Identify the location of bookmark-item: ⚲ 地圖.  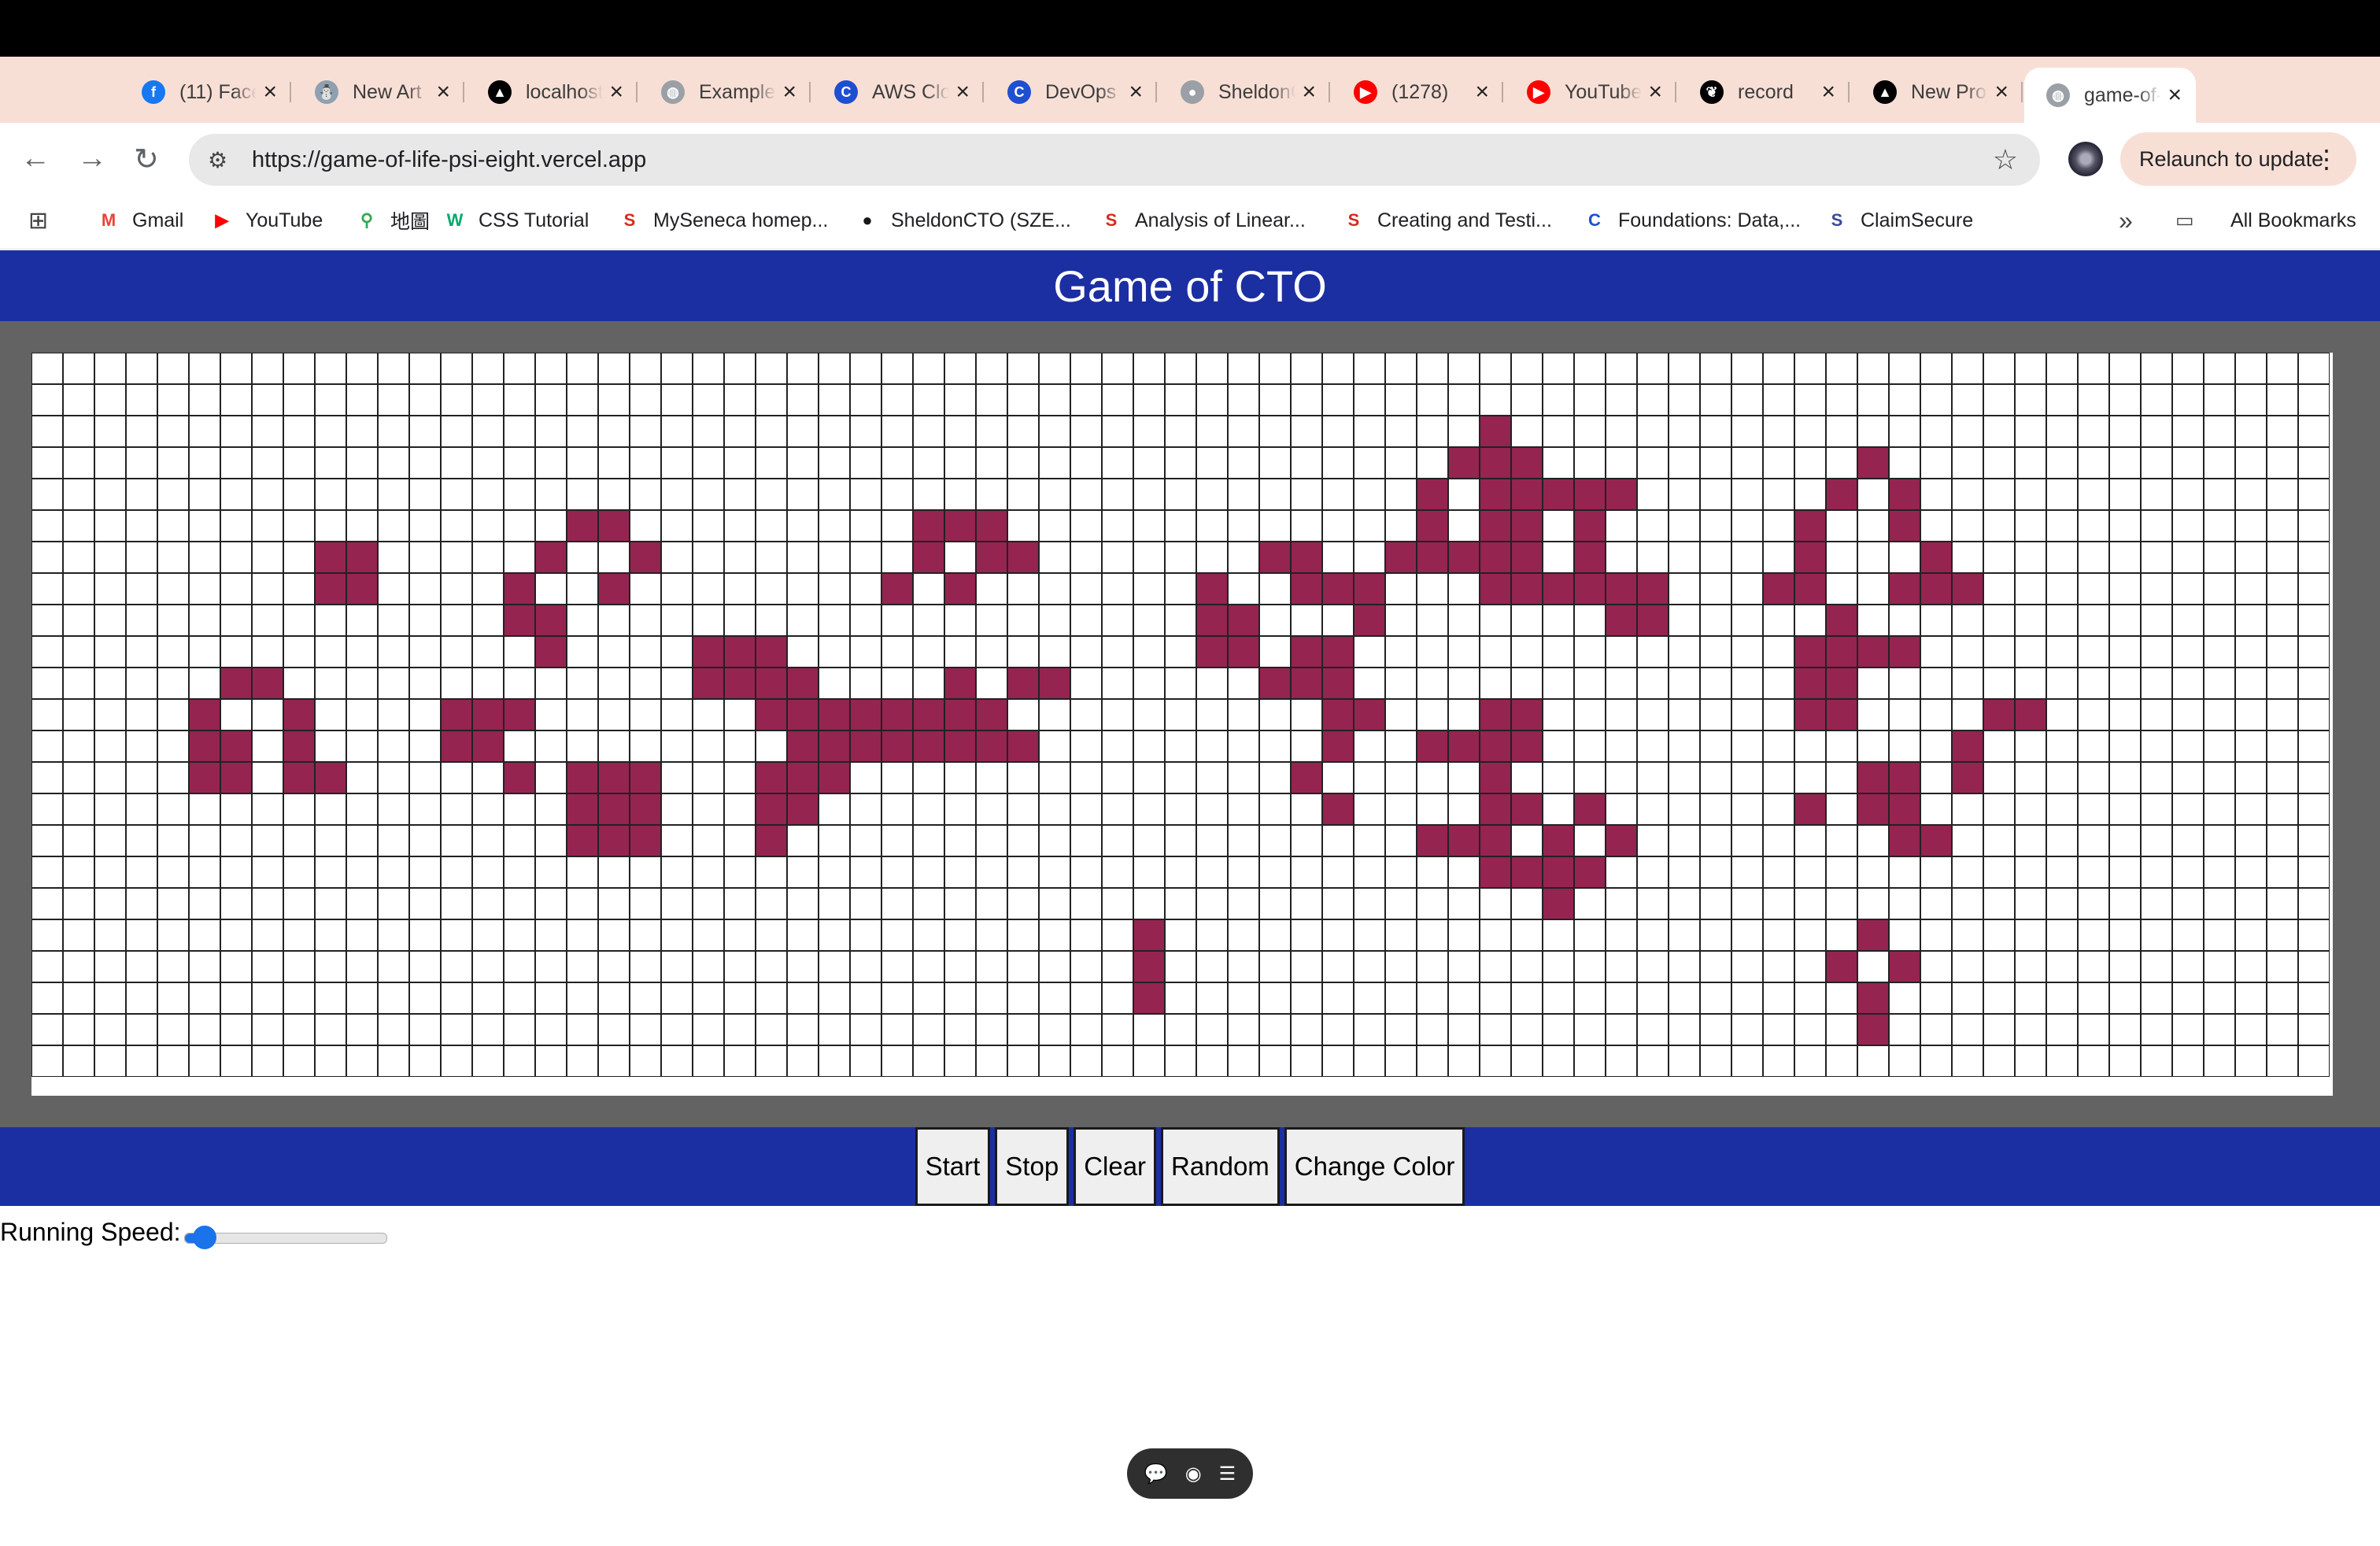
(393, 220).